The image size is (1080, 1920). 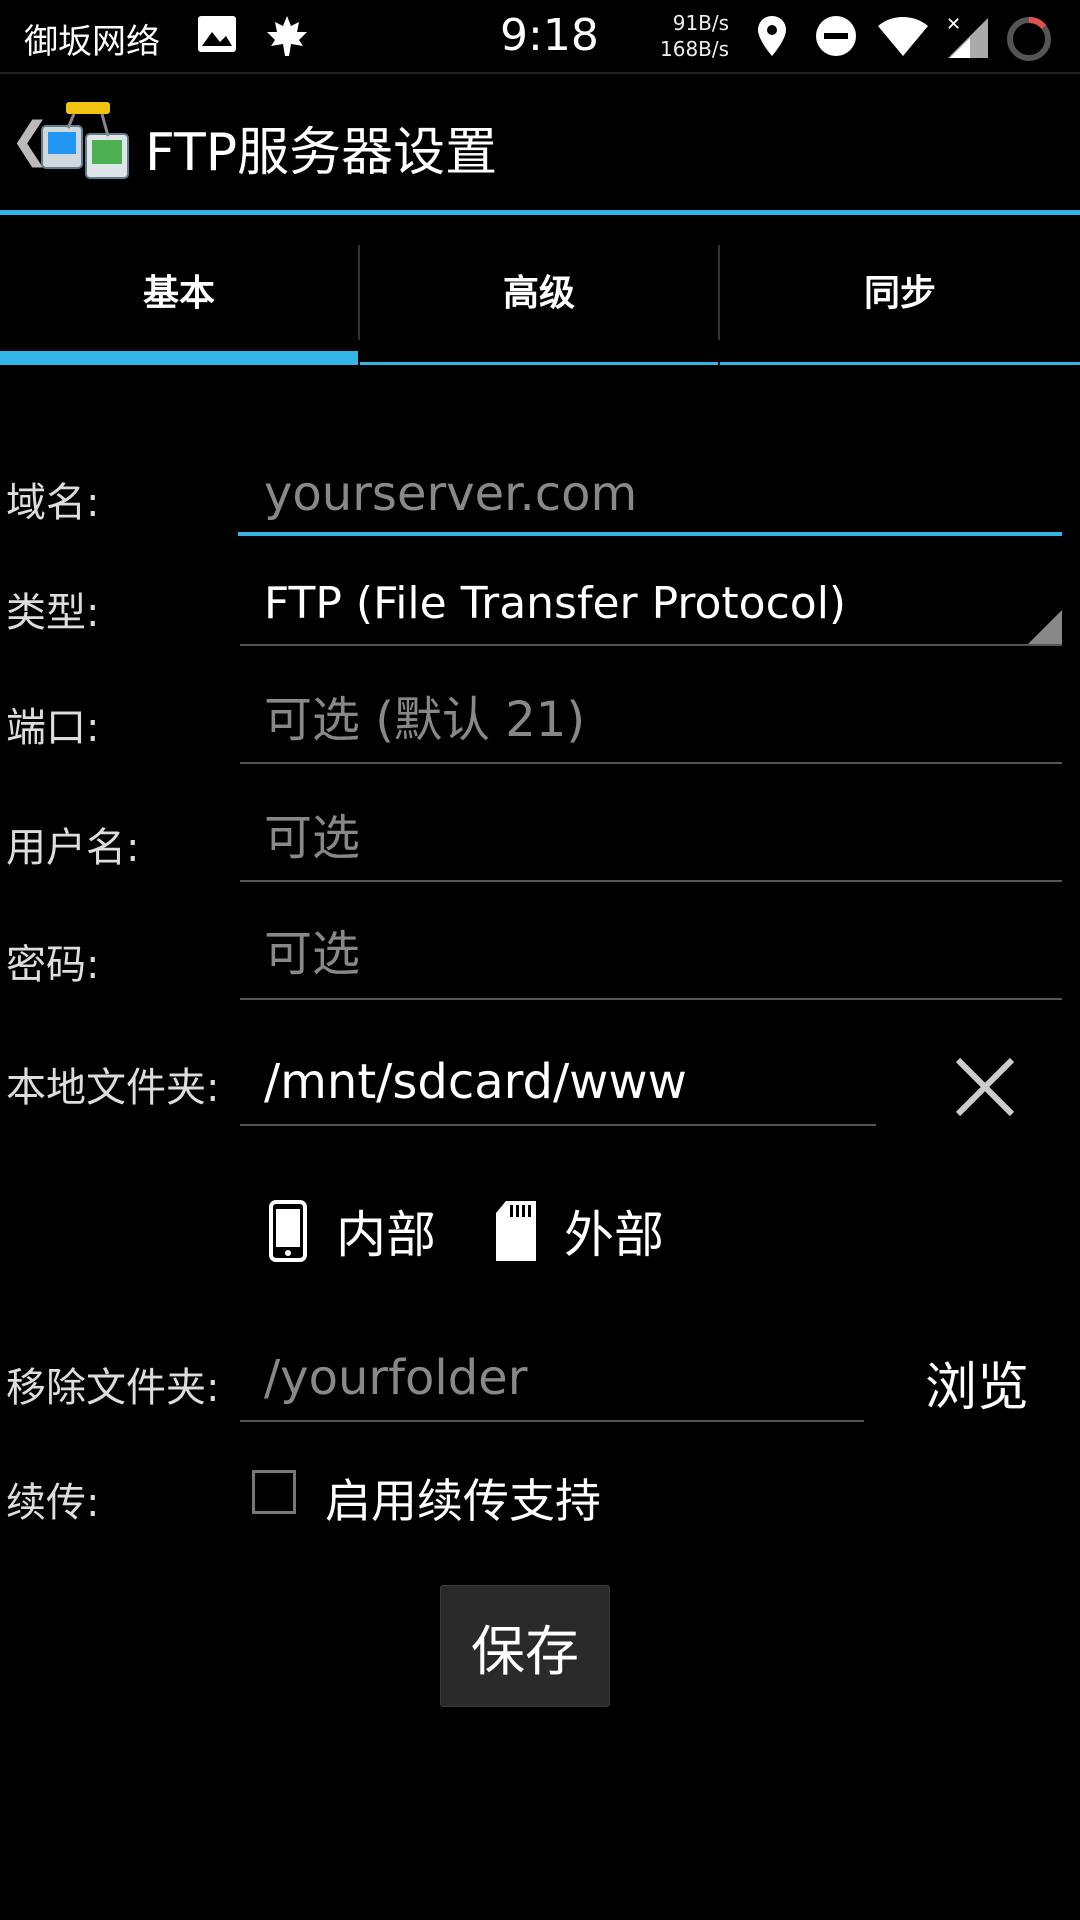 What do you see at coordinates (550, 1378) in the screenshot?
I see `remote-folder-input: /yourfolder` at bounding box center [550, 1378].